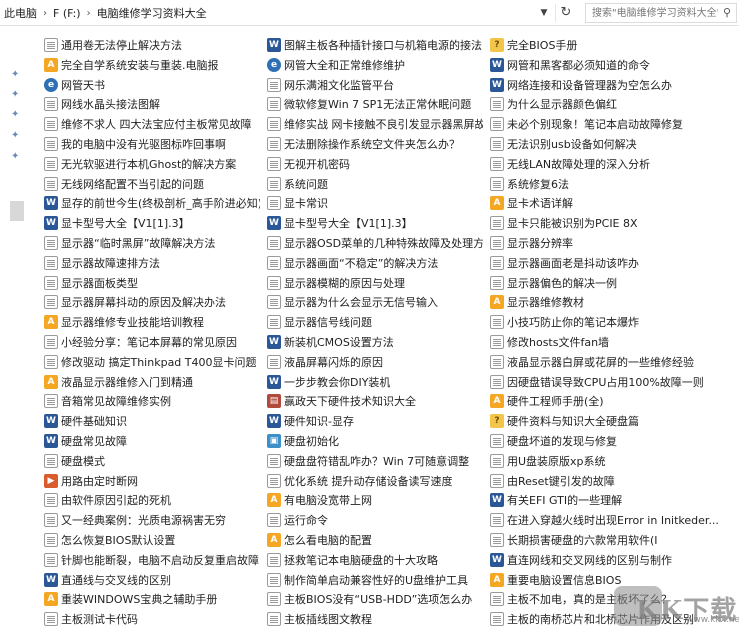  Describe the element at coordinates (152, 262) in the screenshot. I see `file-item: 显示器故障速排方法` at that location.